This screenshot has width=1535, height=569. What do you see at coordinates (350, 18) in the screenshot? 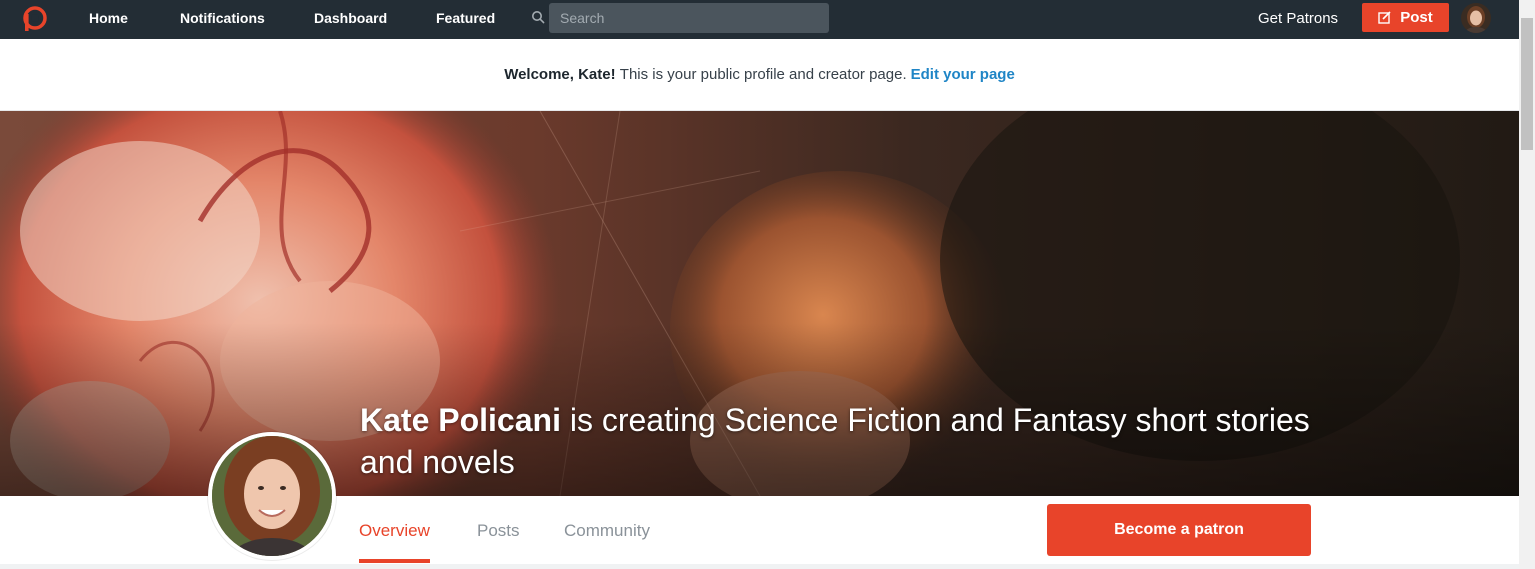
I see `nav-dashboard-link: Dashboard` at bounding box center [350, 18].